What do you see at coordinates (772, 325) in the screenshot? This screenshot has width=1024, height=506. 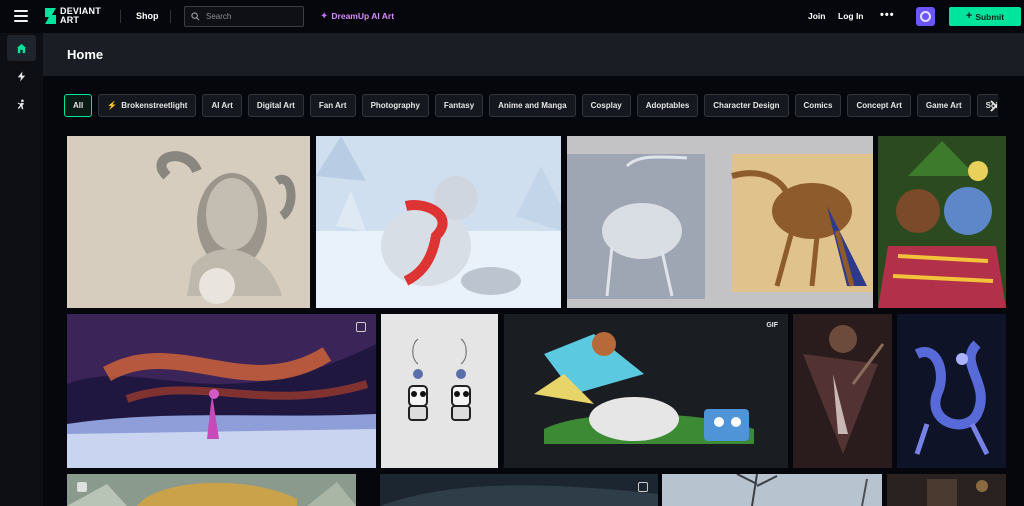 I see `gif-badge: GIF` at bounding box center [772, 325].